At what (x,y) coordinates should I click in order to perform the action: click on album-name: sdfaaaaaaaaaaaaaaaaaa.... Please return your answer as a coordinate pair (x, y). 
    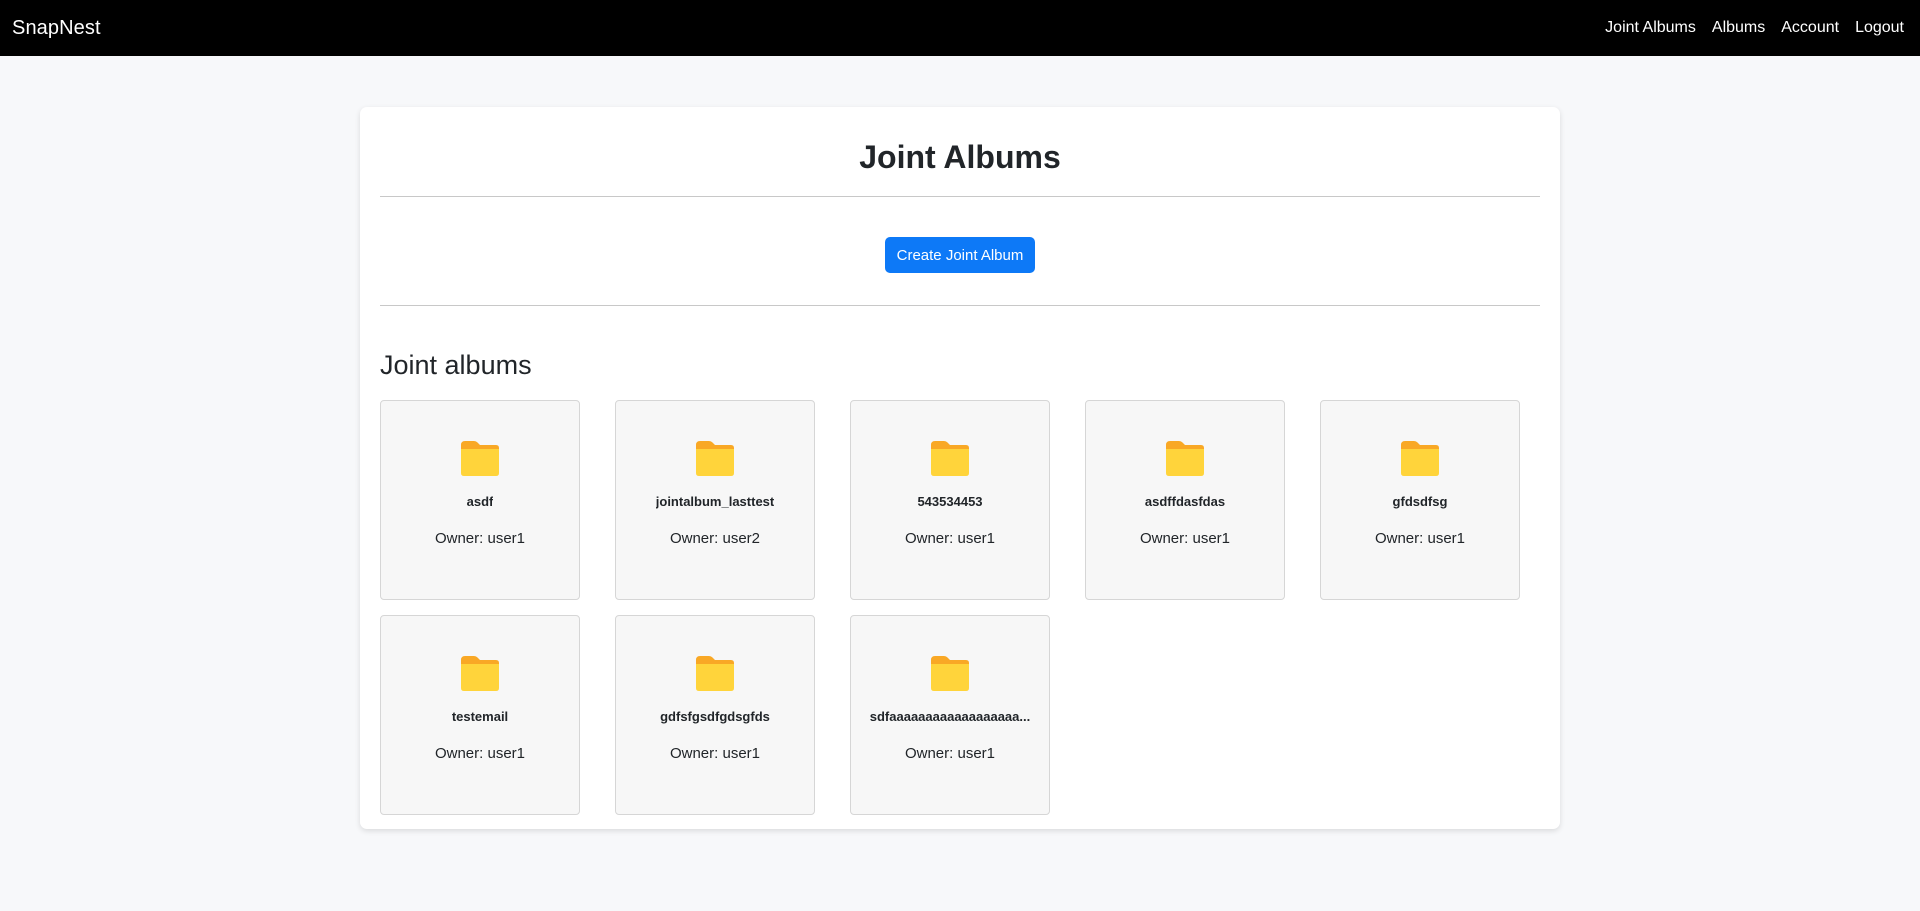
    Looking at the image, I should click on (950, 716).